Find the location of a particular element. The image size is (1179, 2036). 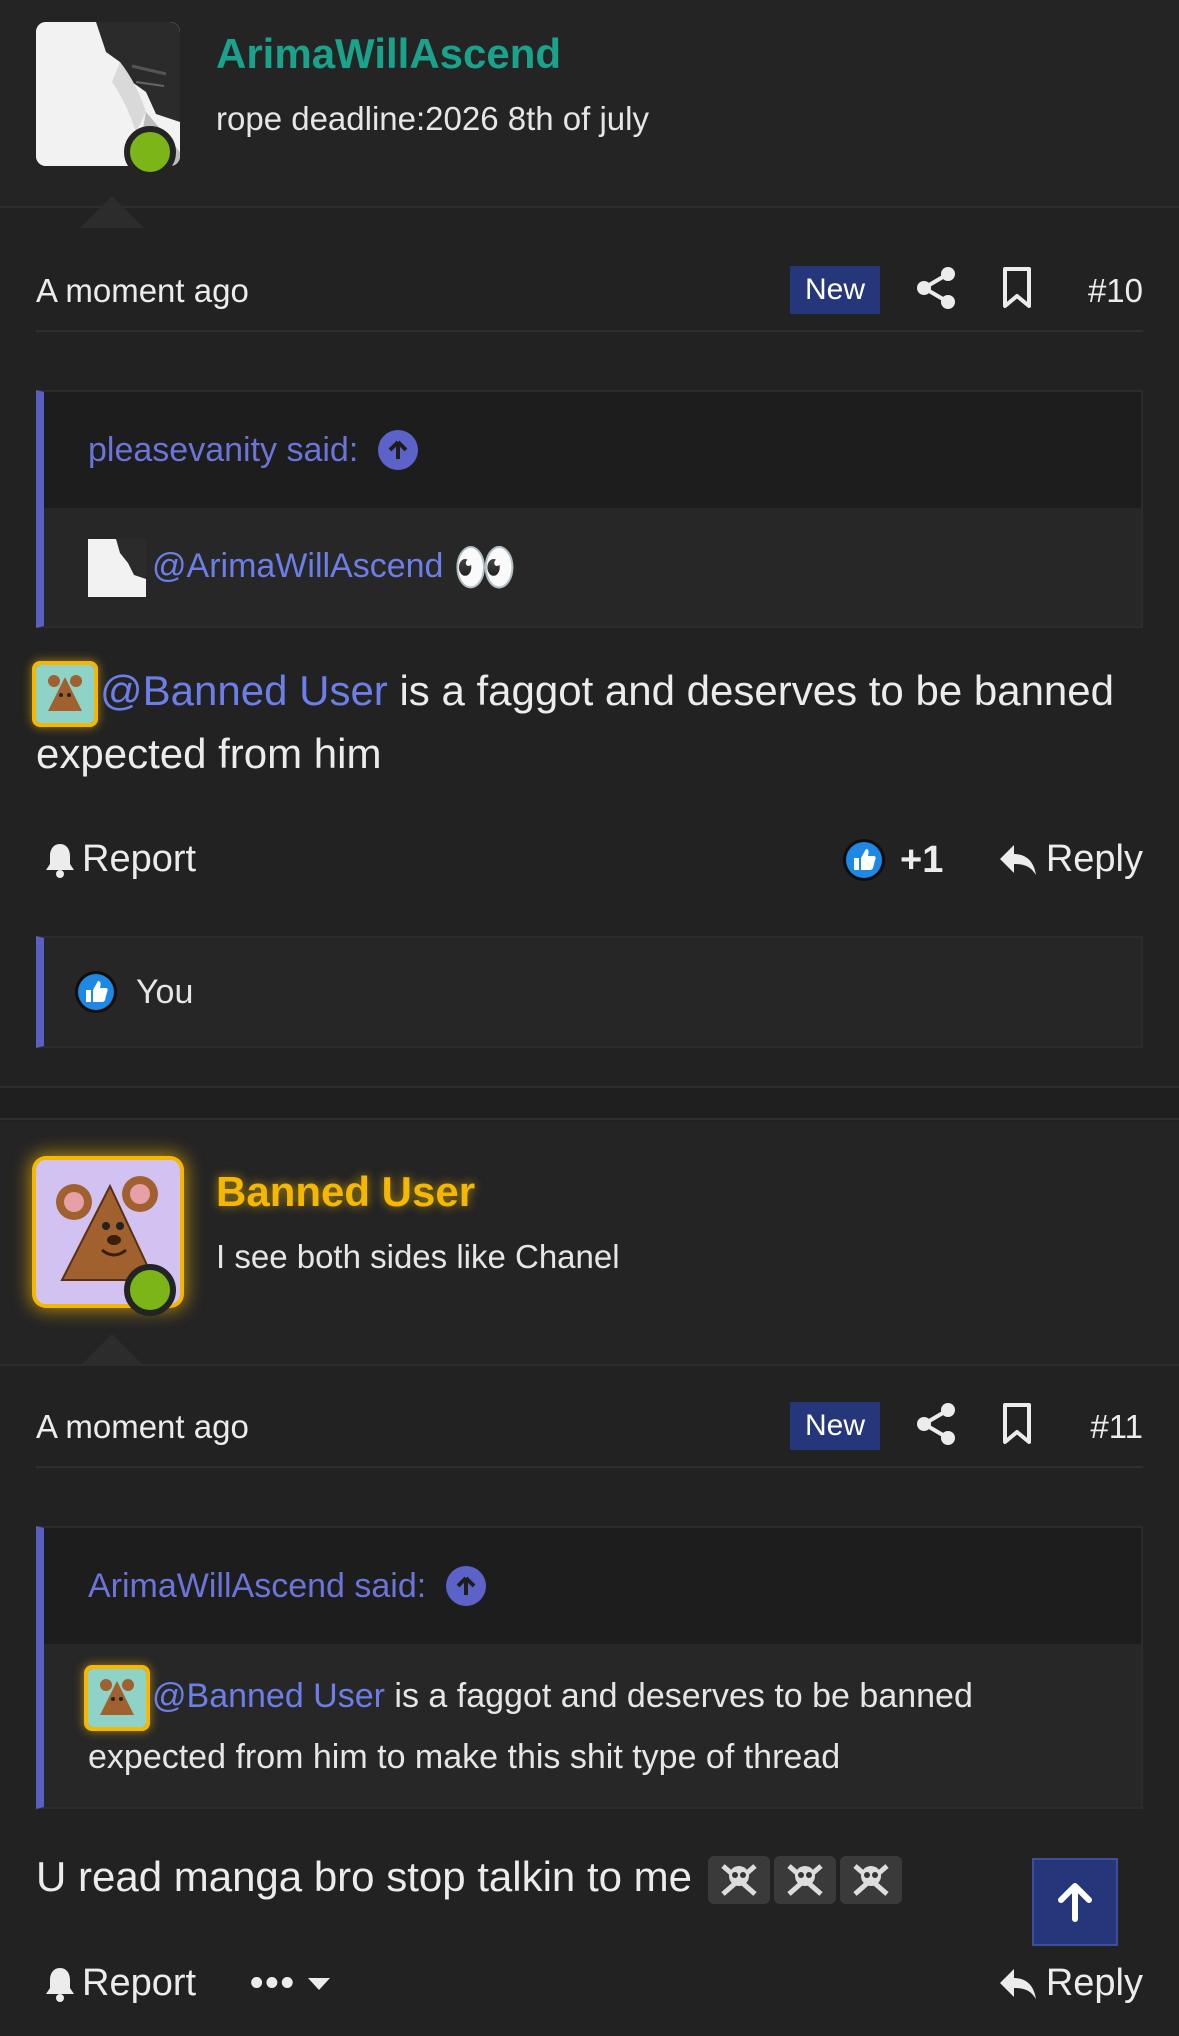

chevron-down-icon is located at coordinates (318, 1983).